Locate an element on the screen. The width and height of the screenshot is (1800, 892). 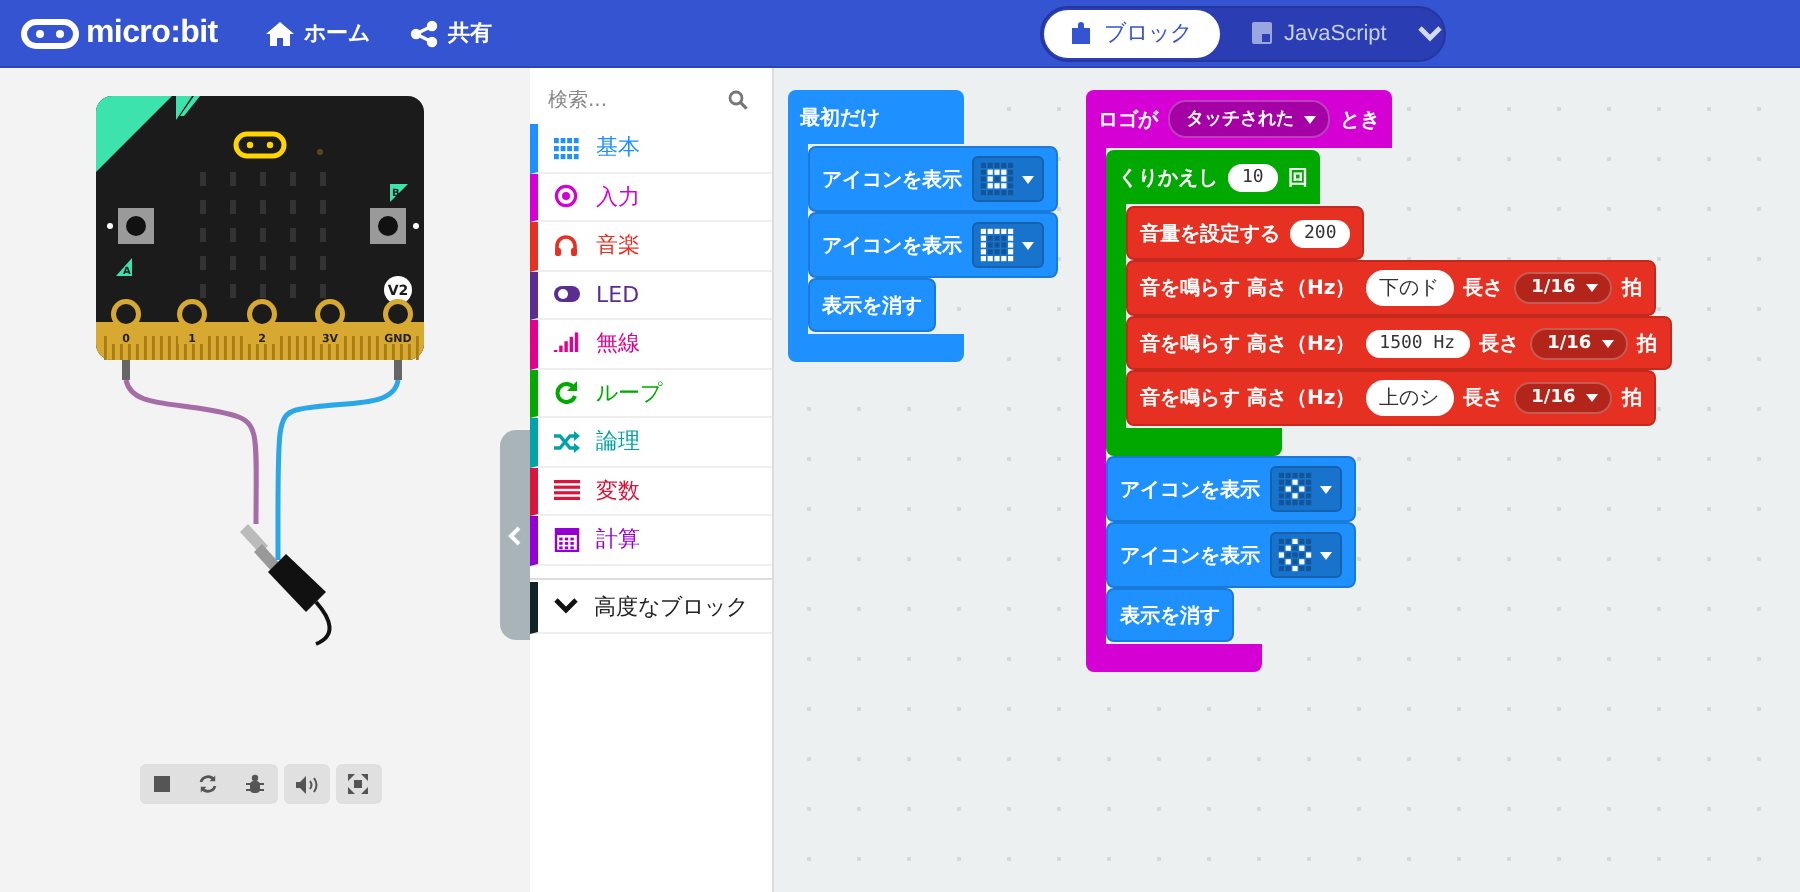
fullscreen-button is located at coordinates (358, 784).